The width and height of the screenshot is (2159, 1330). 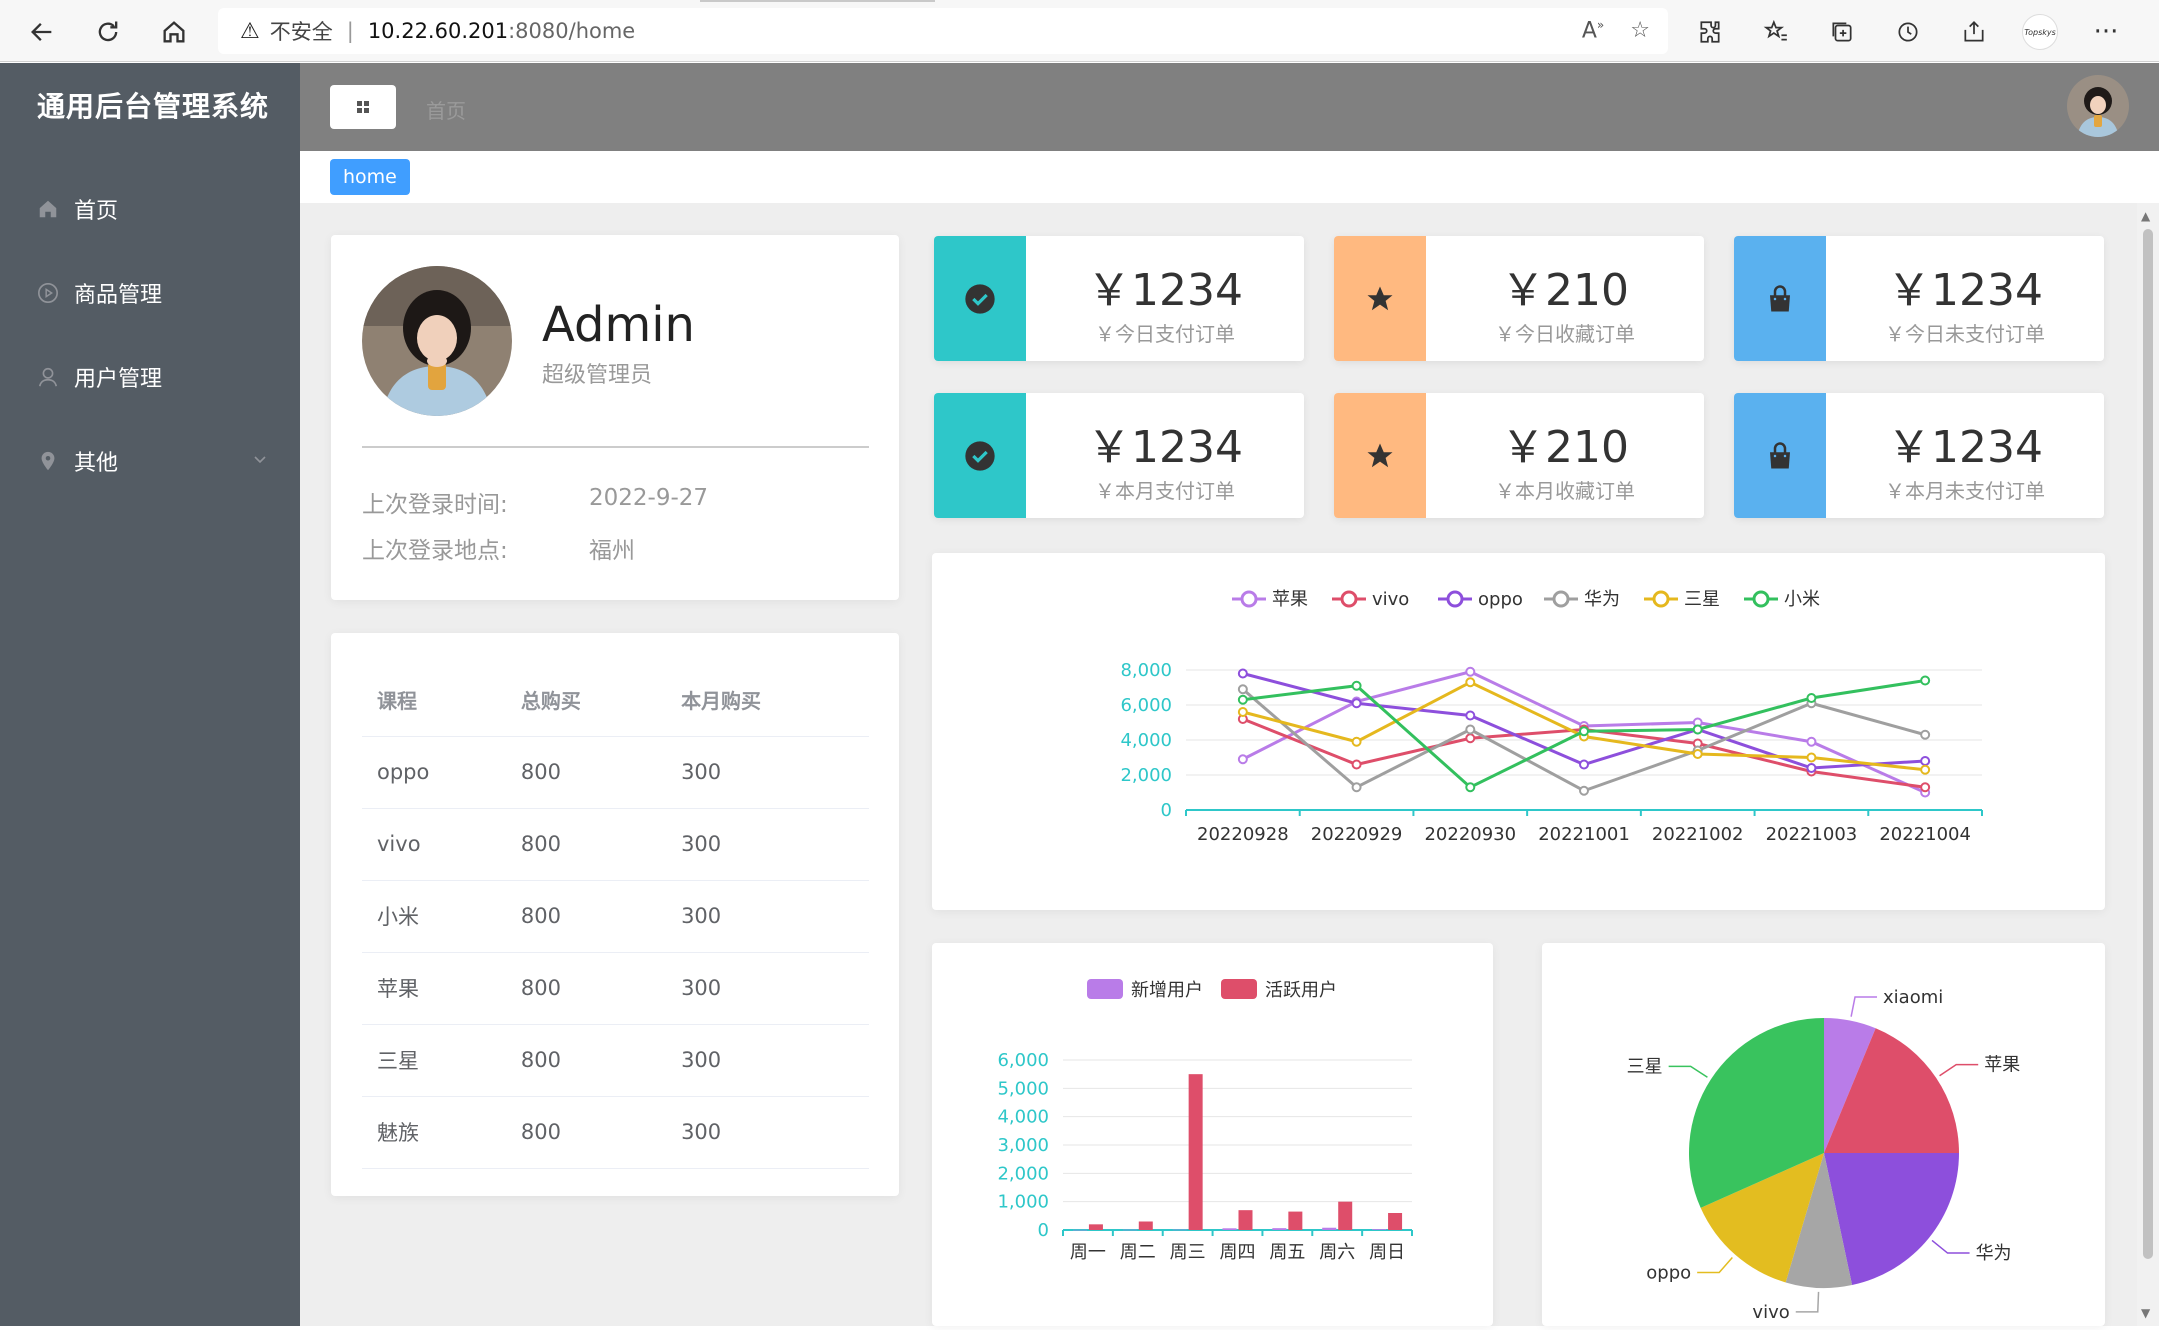 What do you see at coordinates (1023, 1202) in the screenshot?
I see `y-tick-label: 1,000` at bounding box center [1023, 1202].